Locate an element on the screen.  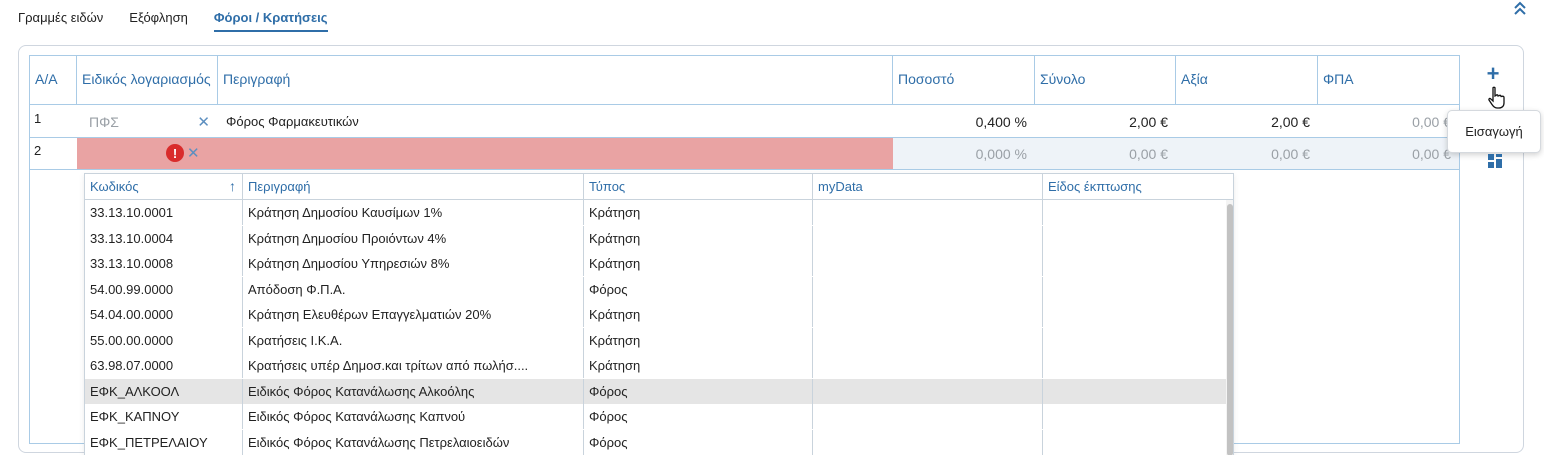
col-header-description: Περιγραφή is located at coordinates (555, 80).